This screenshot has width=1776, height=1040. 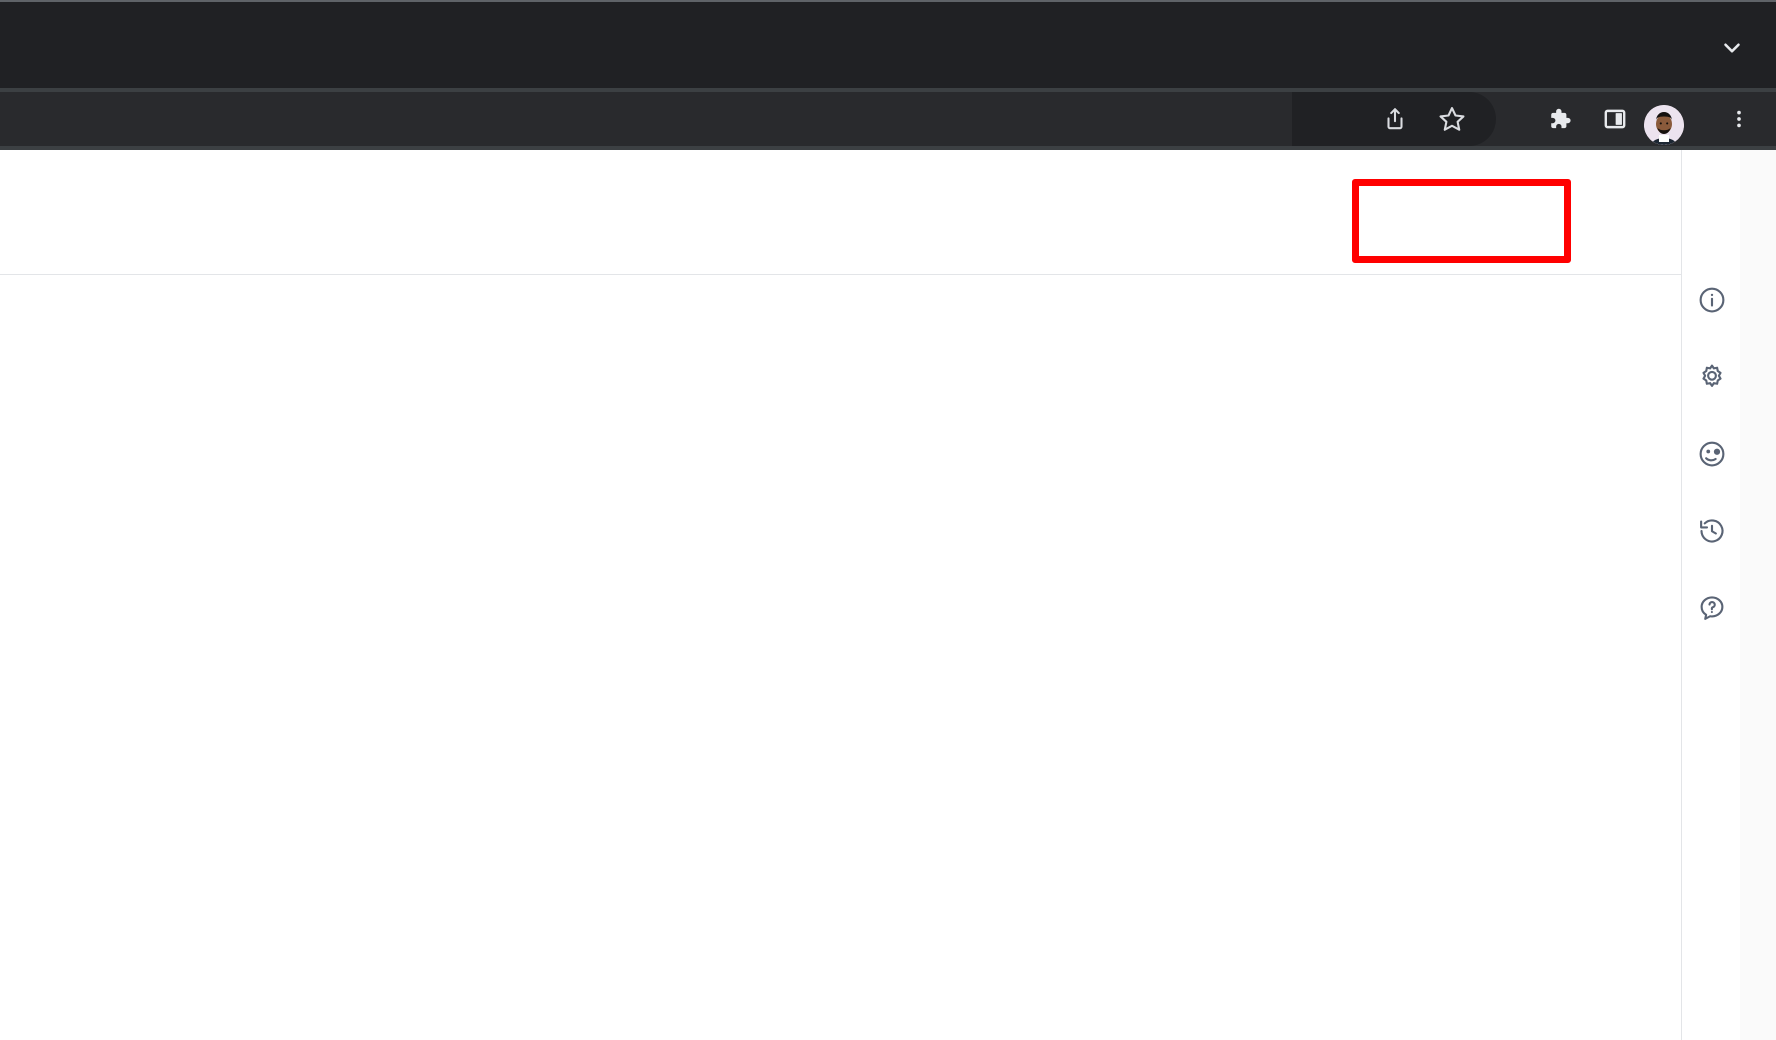 What do you see at coordinates (888, 119) in the screenshot?
I see `browser-toolbar` at bounding box center [888, 119].